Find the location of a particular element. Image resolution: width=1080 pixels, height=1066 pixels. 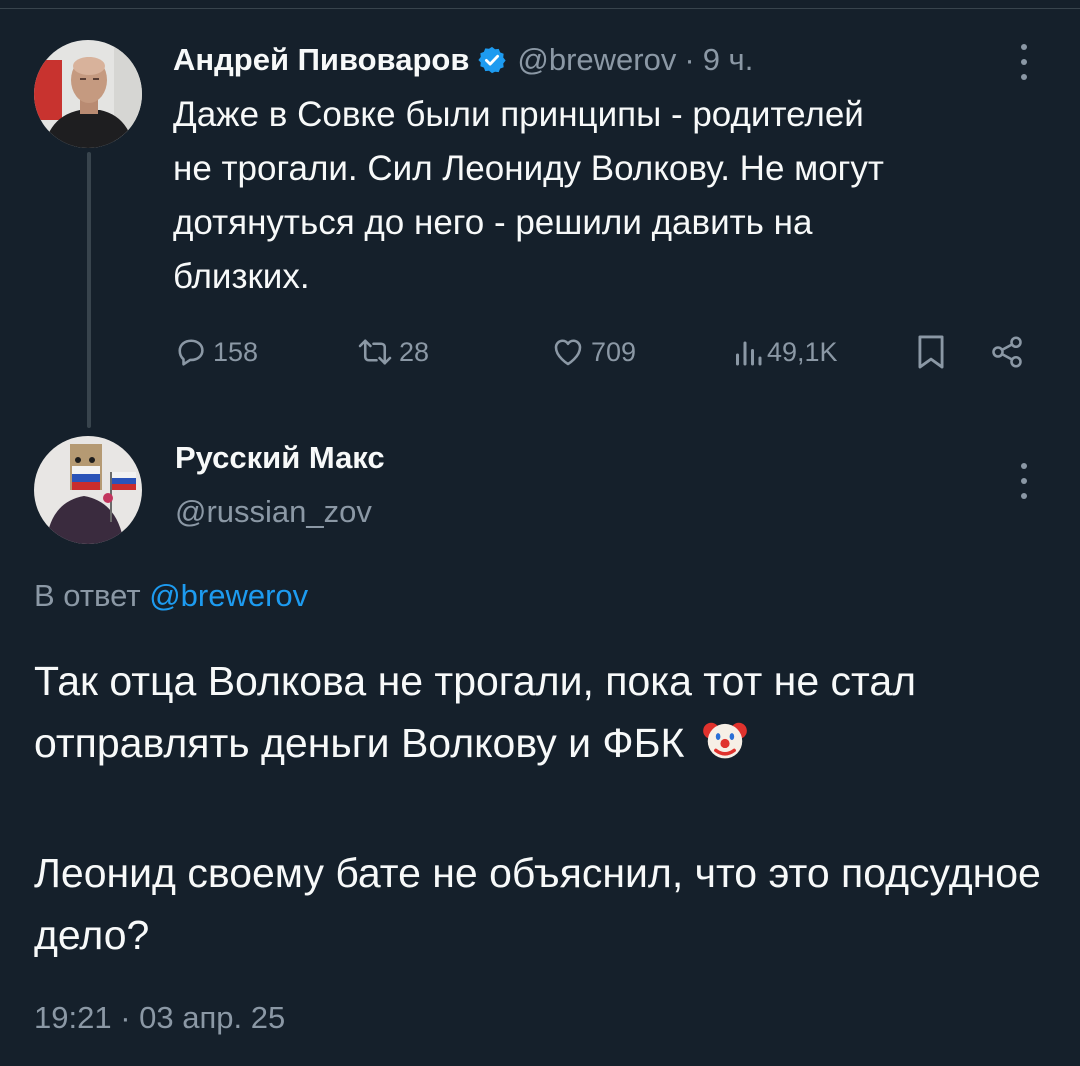

reply-context: В ответ @brewerov is located at coordinates (171, 596).